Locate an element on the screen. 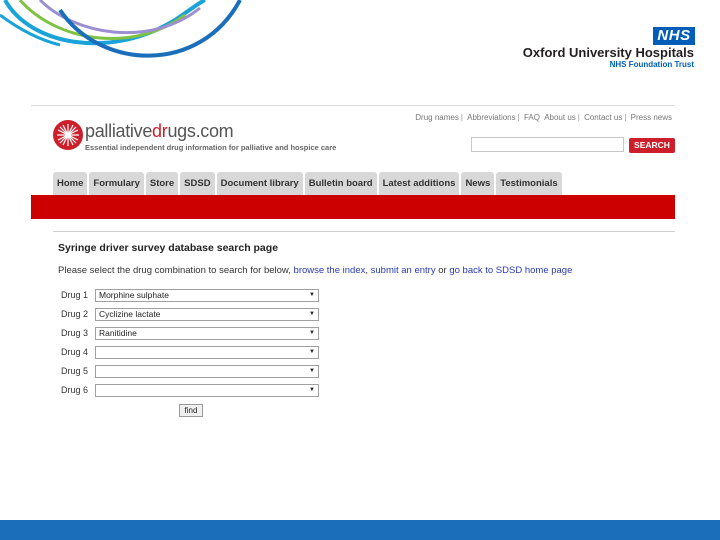 The image size is (720, 540). drug-4-select: ▼ is located at coordinates (207, 352).